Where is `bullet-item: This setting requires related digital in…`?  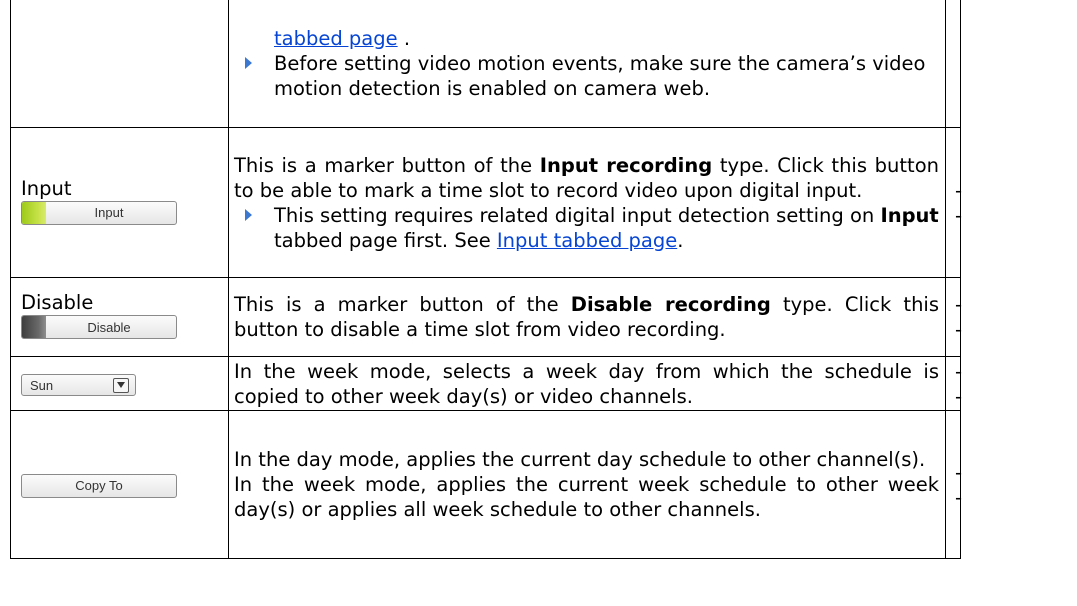
bullet-item: This setting requires related digital in… is located at coordinates (586, 228).